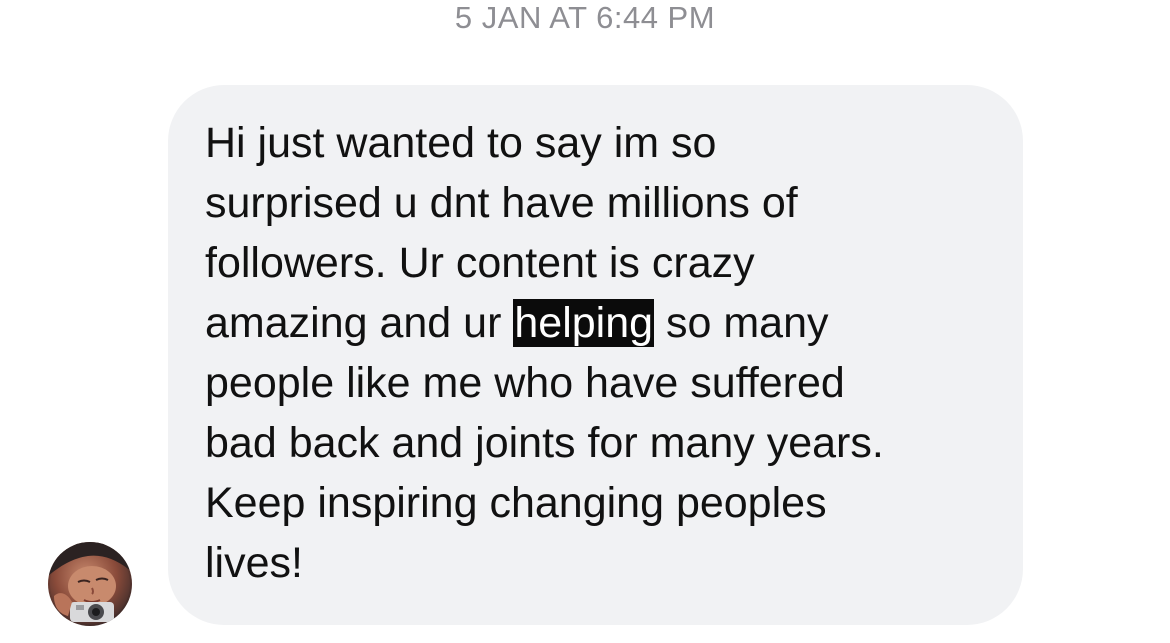 This screenshot has width=1170, height=643. I want to click on user-avatar-photo-icon, so click(90, 582).